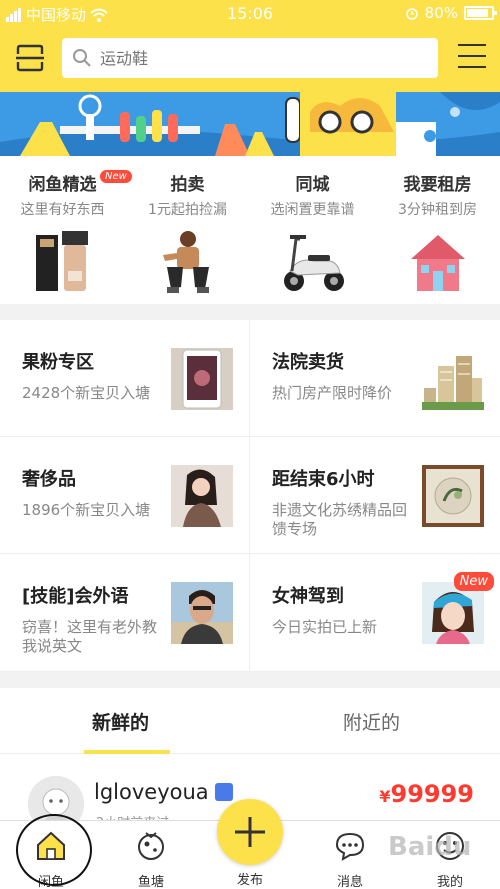 The height and width of the screenshot is (889, 500). Describe the element at coordinates (349, 882) in the screenshot. I see `nav-label: 消息` at that location.